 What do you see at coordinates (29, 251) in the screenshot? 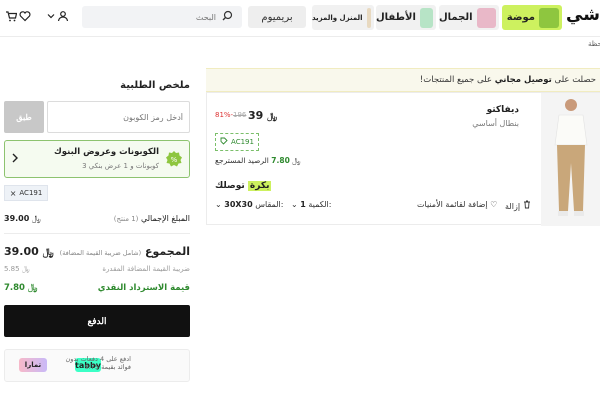
I see `total-value: ﷼ 39.00` at bounding box center [29, 251].